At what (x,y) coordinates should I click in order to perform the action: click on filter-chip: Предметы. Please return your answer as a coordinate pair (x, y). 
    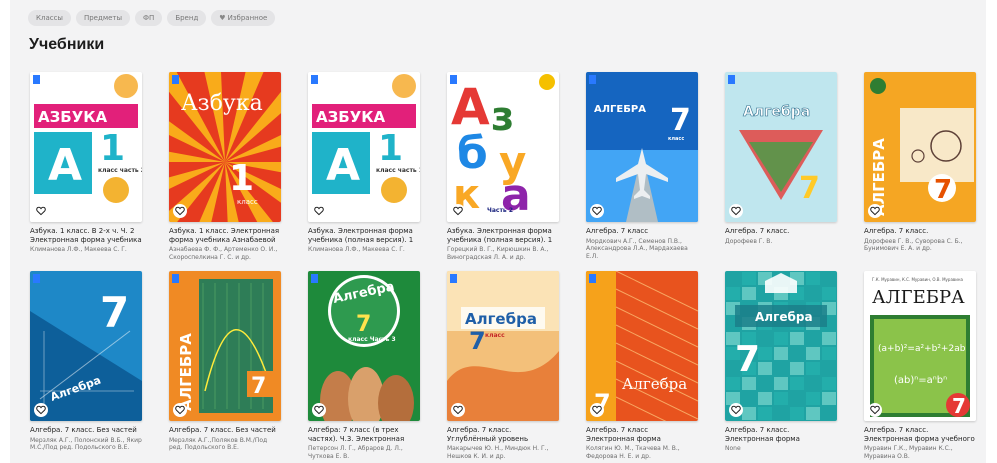
    Looking at the image, I should click on (103, 18).